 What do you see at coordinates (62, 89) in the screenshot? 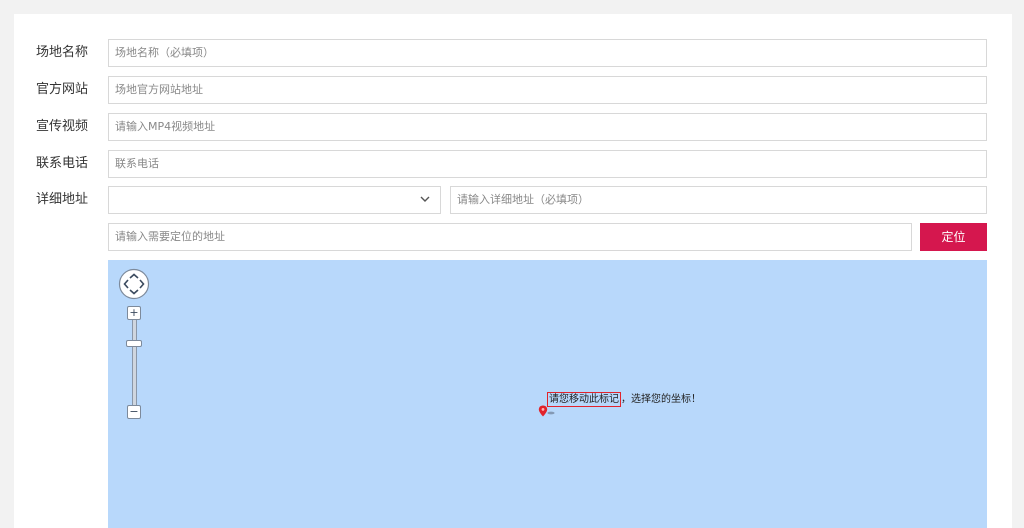
I see `website-label: 官方网站` at bounding box center [62, 89].